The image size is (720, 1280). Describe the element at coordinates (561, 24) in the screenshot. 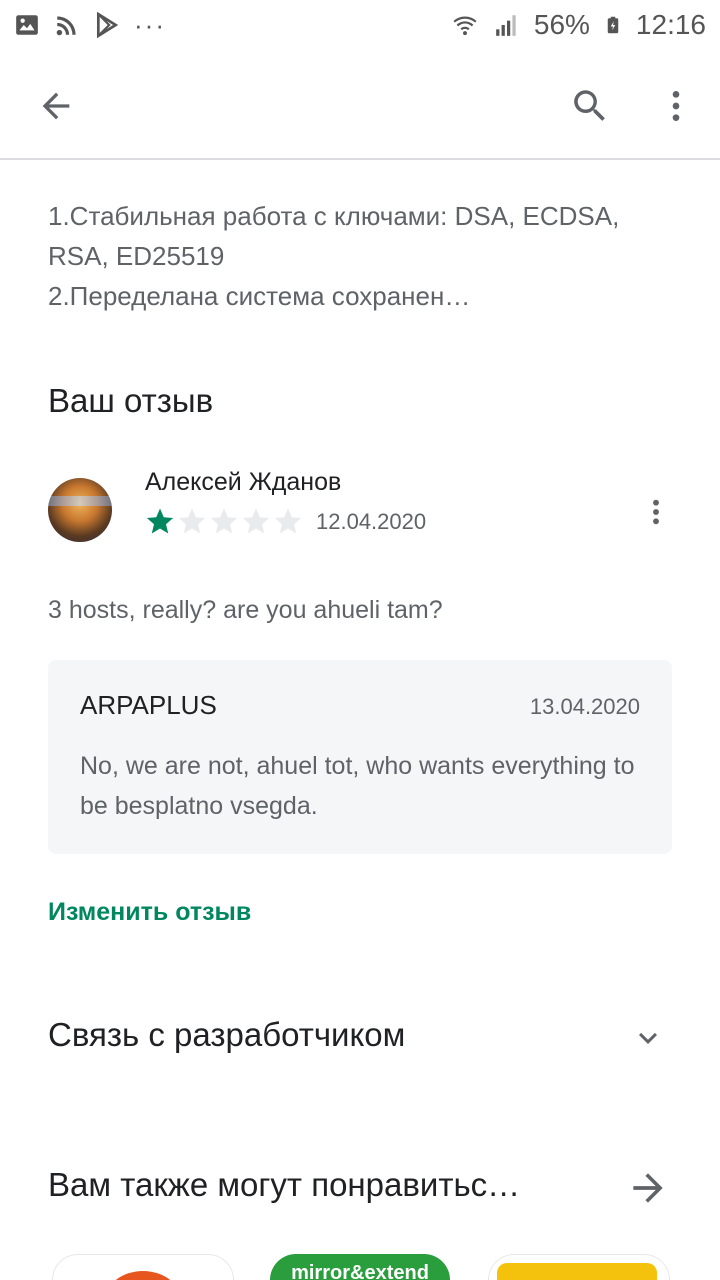

I see `battery-percent: 56%` at that location.